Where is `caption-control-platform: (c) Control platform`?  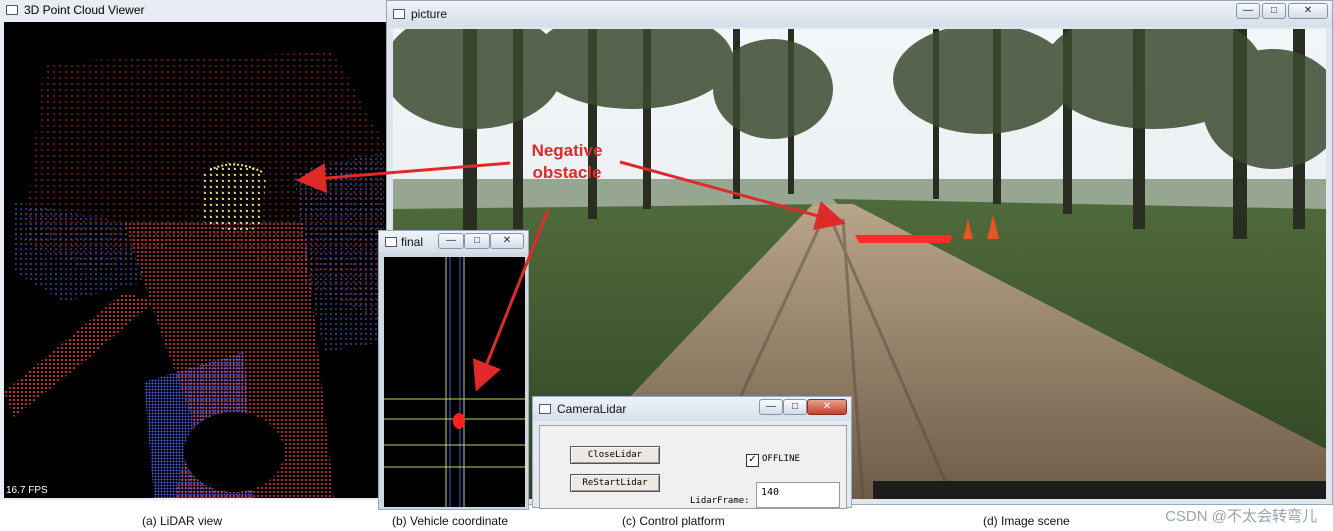 caption-control-platform: (c) Control platform is located at coordinates (673, 521).